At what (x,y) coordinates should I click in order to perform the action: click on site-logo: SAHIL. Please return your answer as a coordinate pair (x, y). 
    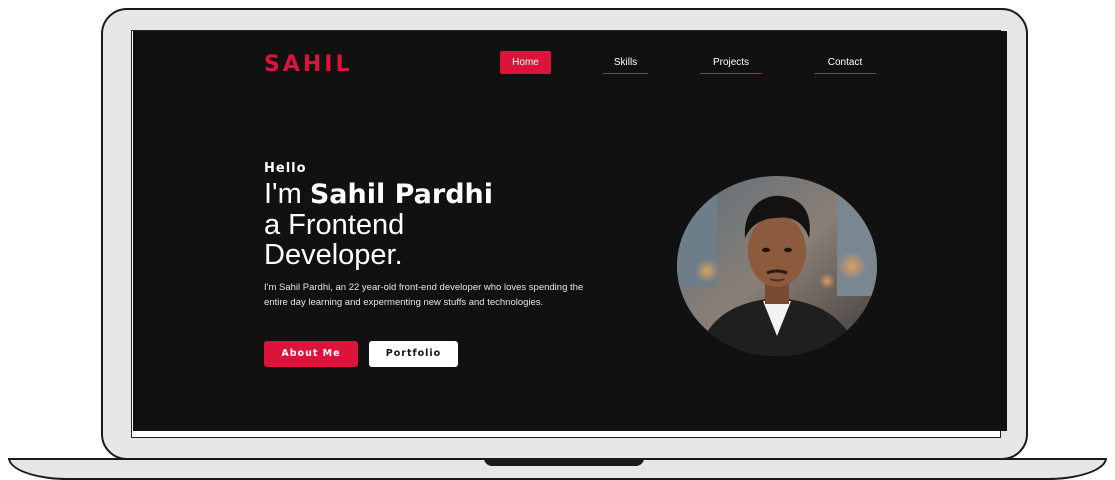
    Looking at the image, I should click on (308, 64).